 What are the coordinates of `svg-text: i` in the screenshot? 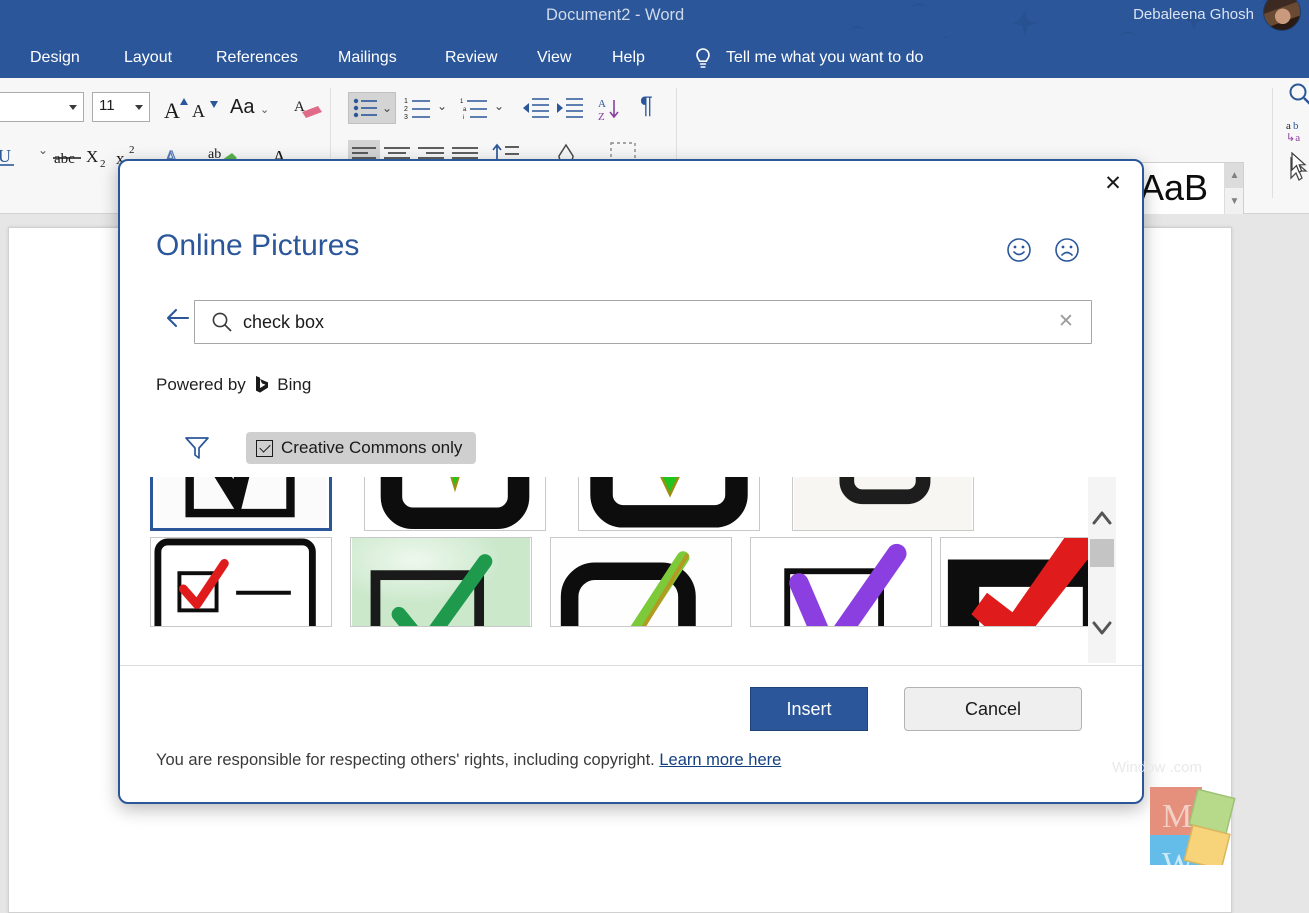 It's located at (463, 118).